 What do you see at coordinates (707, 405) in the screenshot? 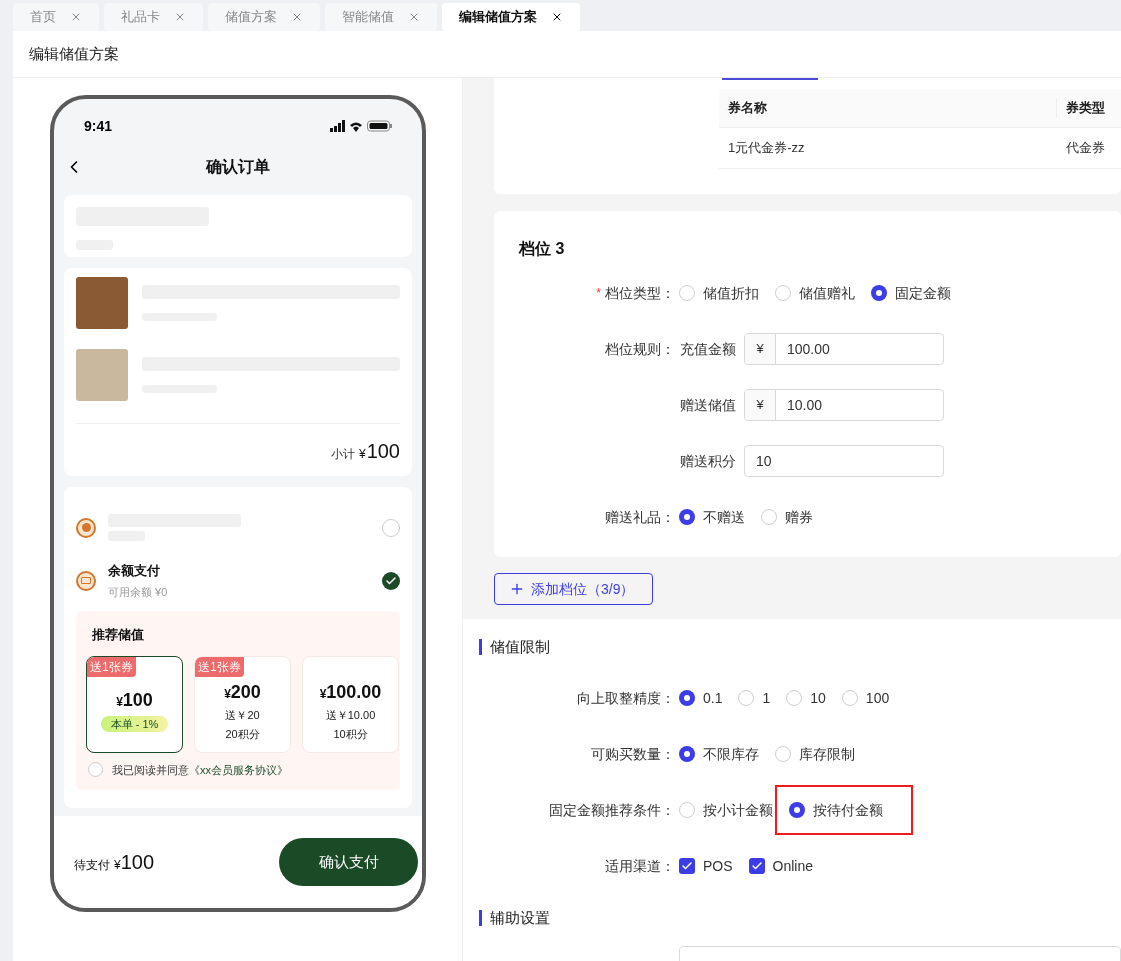
I see `field-sublabel: 赠送储值` at bounding box center [707, 405].